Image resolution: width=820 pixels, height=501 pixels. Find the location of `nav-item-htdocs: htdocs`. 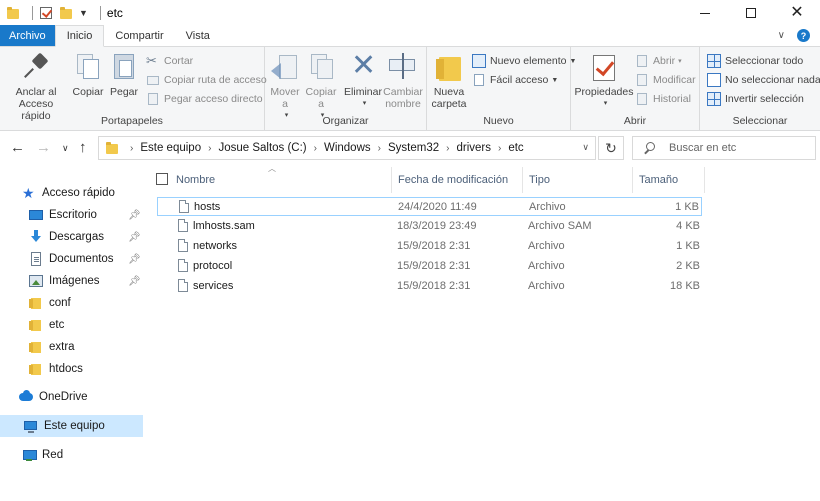

nav-item-htdocs: htdocs is located at coordinates (71, 369).